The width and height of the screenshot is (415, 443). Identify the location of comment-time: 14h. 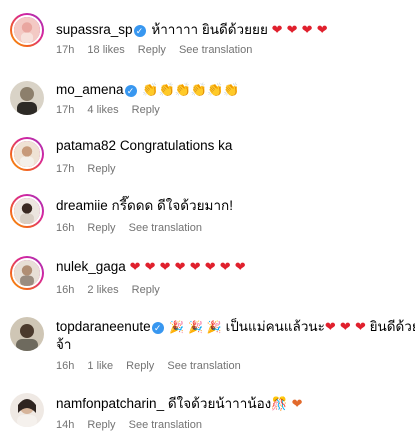
(65, 425).